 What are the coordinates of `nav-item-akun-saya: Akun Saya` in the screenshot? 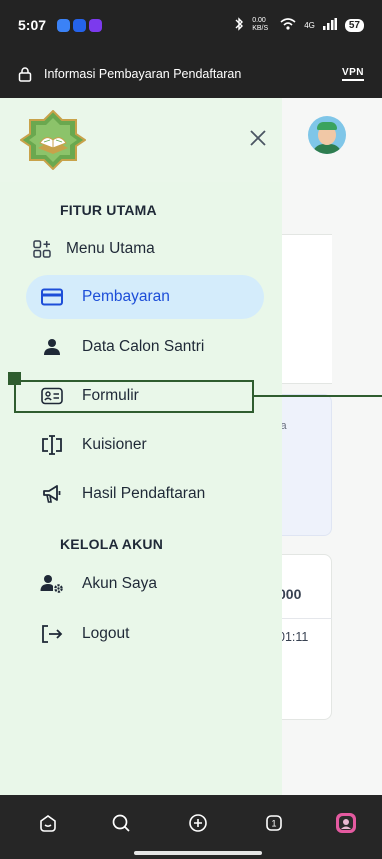 It's located at (145, 584).